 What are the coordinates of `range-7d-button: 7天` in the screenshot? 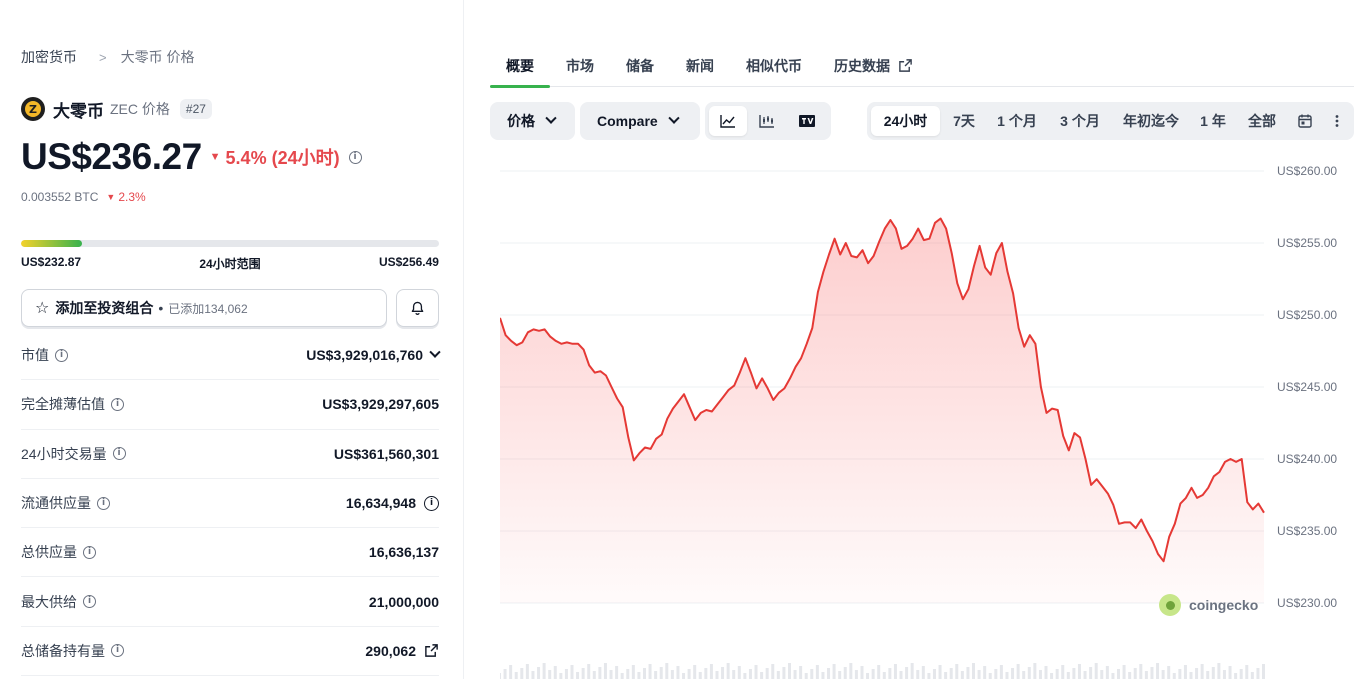 It's located at (964, 121).